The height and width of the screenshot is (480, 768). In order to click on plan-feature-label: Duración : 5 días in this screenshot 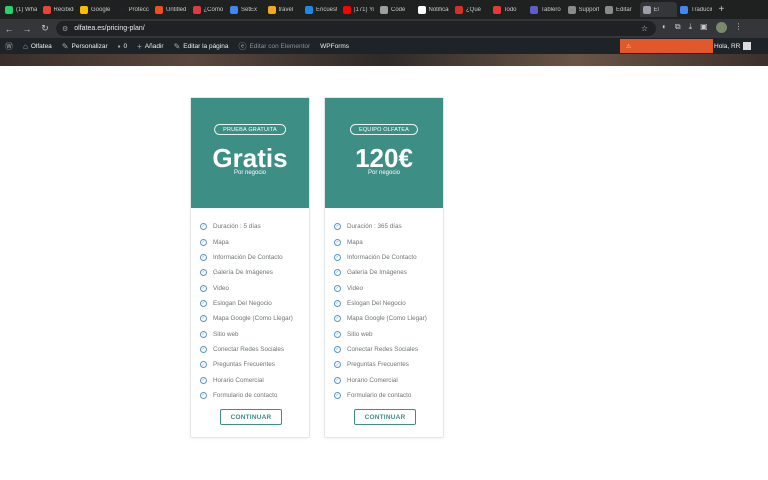, I will do `click(237, 227)`.